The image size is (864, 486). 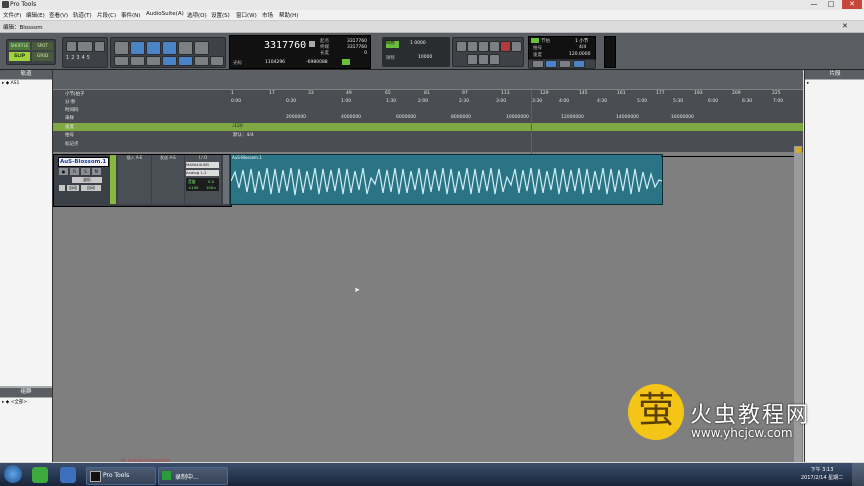 What do you see at coordinates (285, 45) in the screenshot?
I see `main-counter-value: 3317760` at bounding box center [285, 45].